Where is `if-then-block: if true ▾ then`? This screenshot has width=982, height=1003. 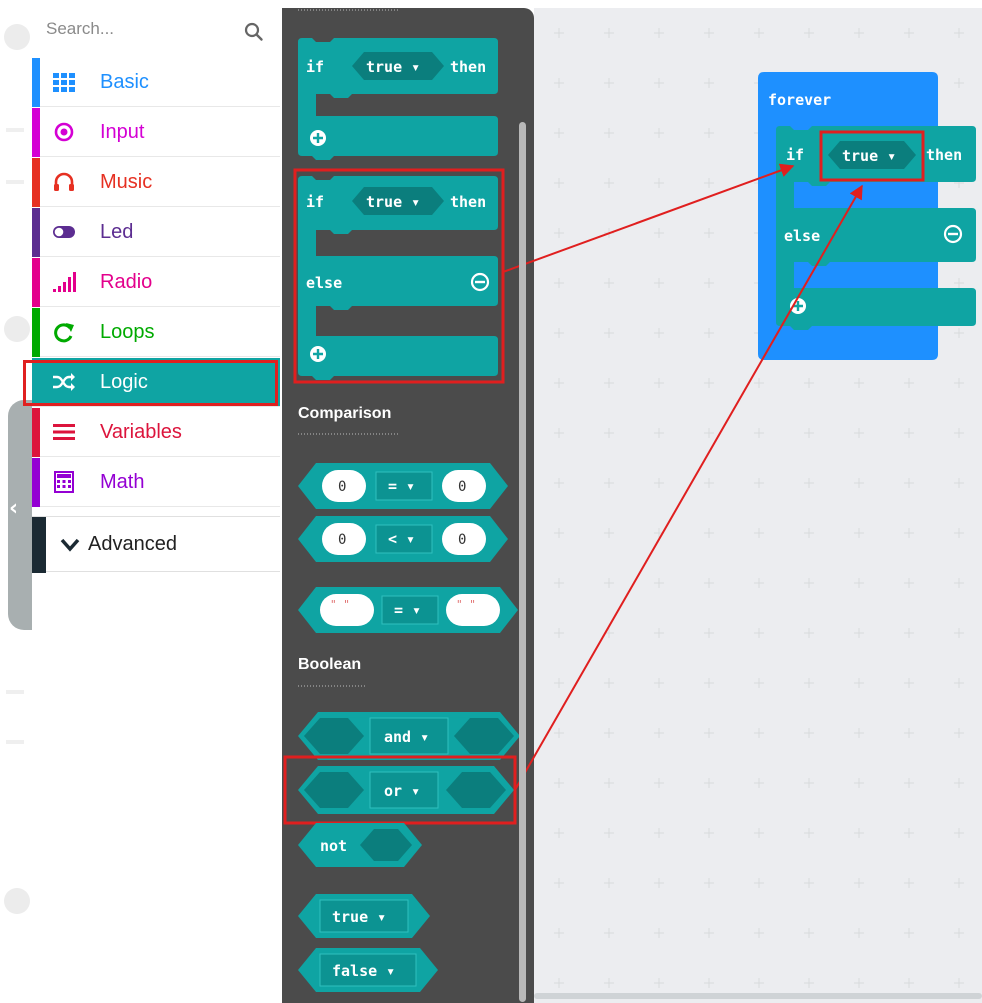 if-then-block: if true ▾ then is located at coordinates (398, 99).